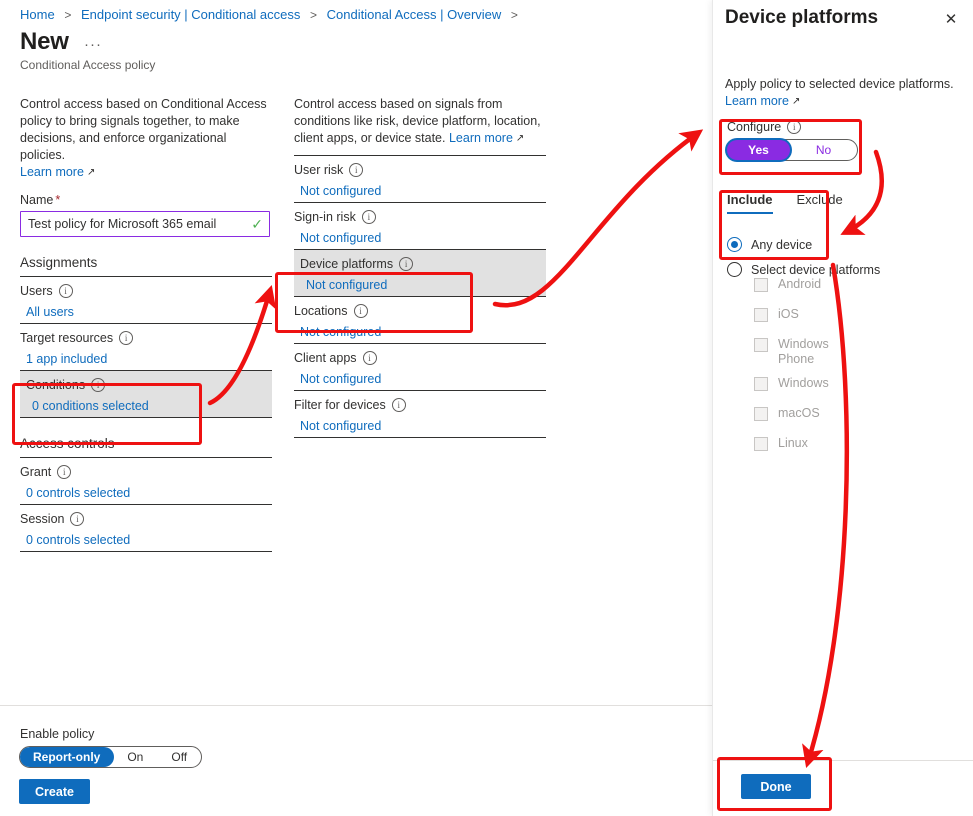  What do you see at coordinates (146, 291) in the screenshot?
I see `assignment-label: Users i` at bounding box center [146, 291].